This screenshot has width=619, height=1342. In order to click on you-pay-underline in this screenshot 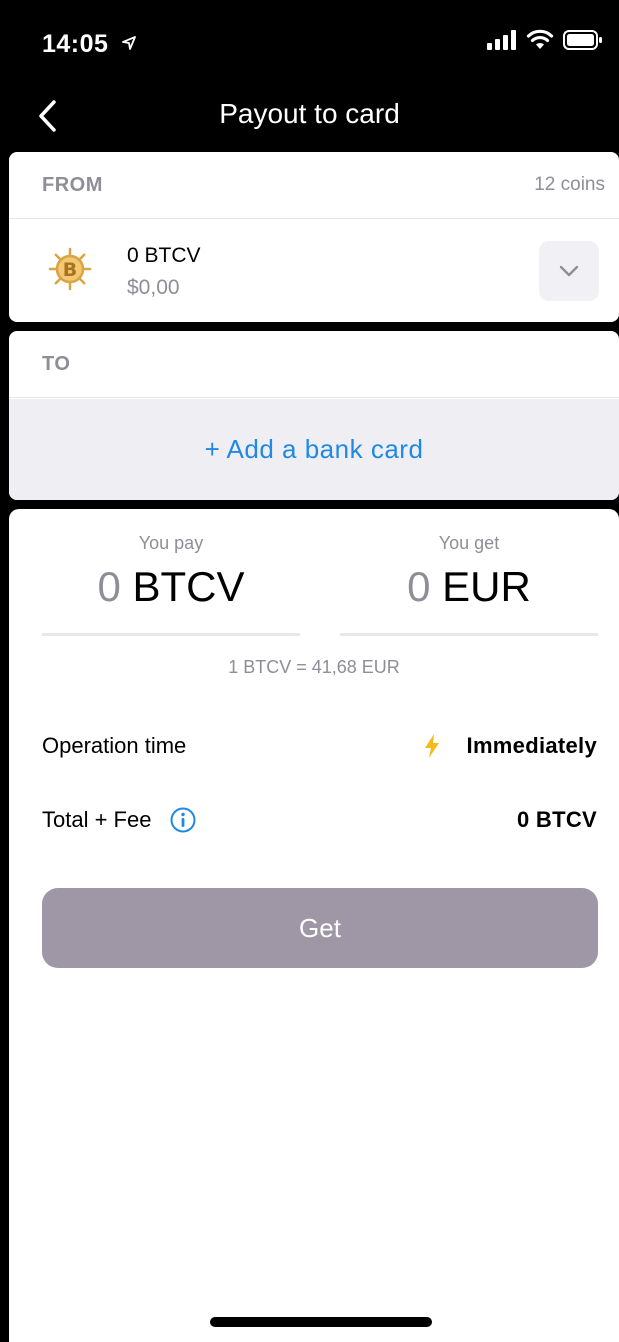, I will do `click(171, 634)`.